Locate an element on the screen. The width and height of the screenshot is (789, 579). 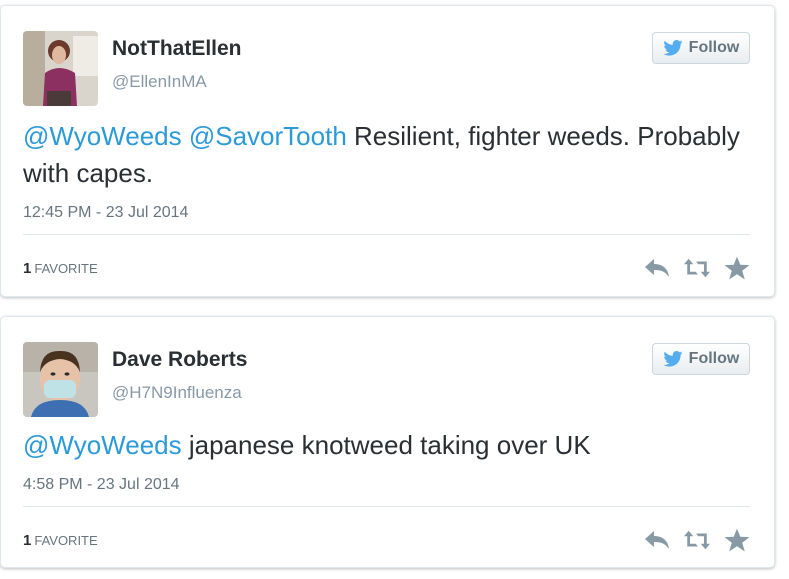
timestamp: 4:58 PM - 23 Jul 2014 is located at coordinates (101, 485).